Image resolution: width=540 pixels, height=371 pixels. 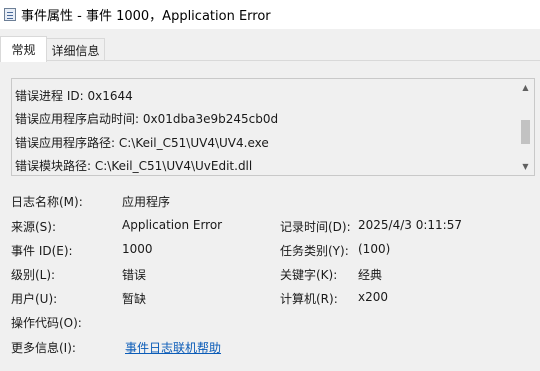 What do you see at coordinates (134, 299) in the screenshot?
I see `user-value: 暂缺` at bounding box center [134, 299].